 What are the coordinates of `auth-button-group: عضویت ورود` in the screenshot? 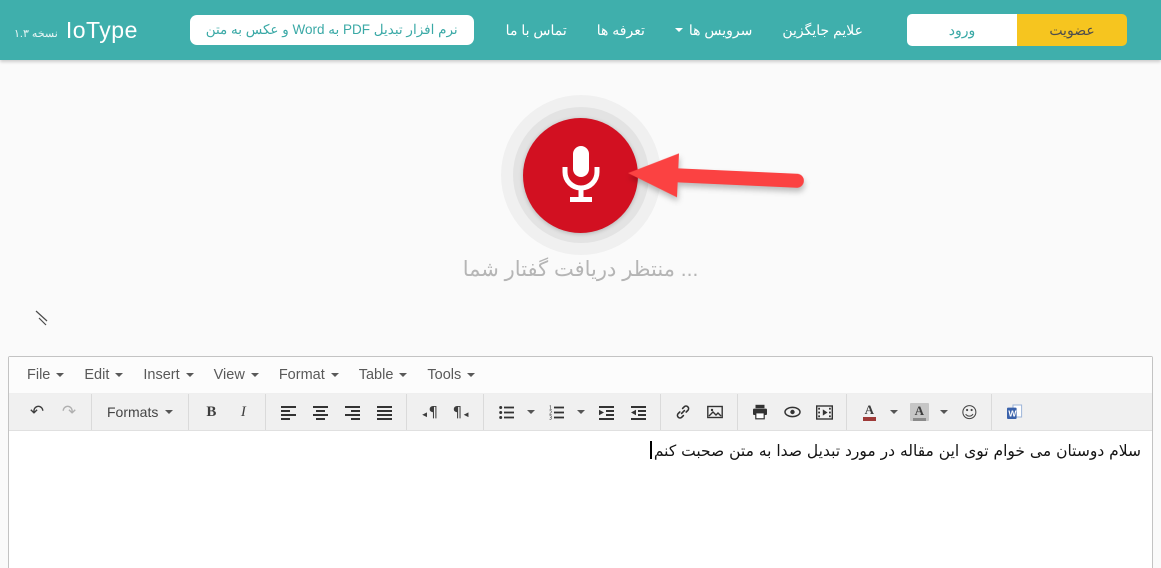 It's located at (1017, 30).